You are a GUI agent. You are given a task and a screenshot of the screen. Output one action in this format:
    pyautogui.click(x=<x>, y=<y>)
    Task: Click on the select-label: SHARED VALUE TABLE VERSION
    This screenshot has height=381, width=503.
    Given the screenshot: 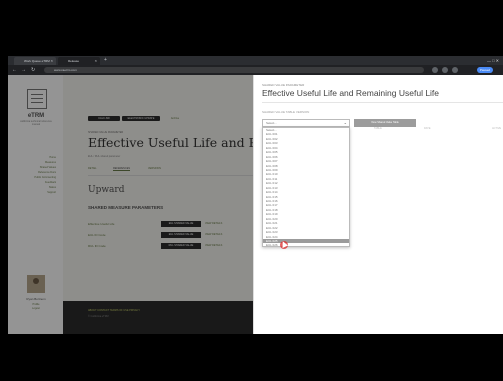 What is the action you would take?
    pyautogui.click(x=286, y=112)
    